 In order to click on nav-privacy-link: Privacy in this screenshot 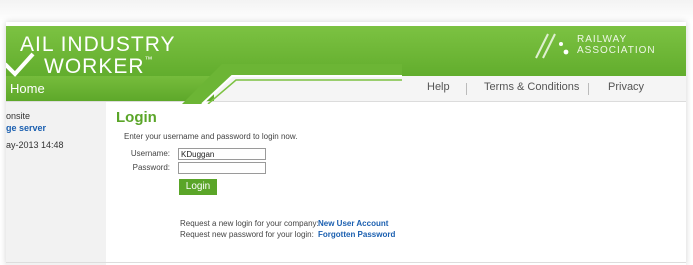, I will do `click(626, 87)`.